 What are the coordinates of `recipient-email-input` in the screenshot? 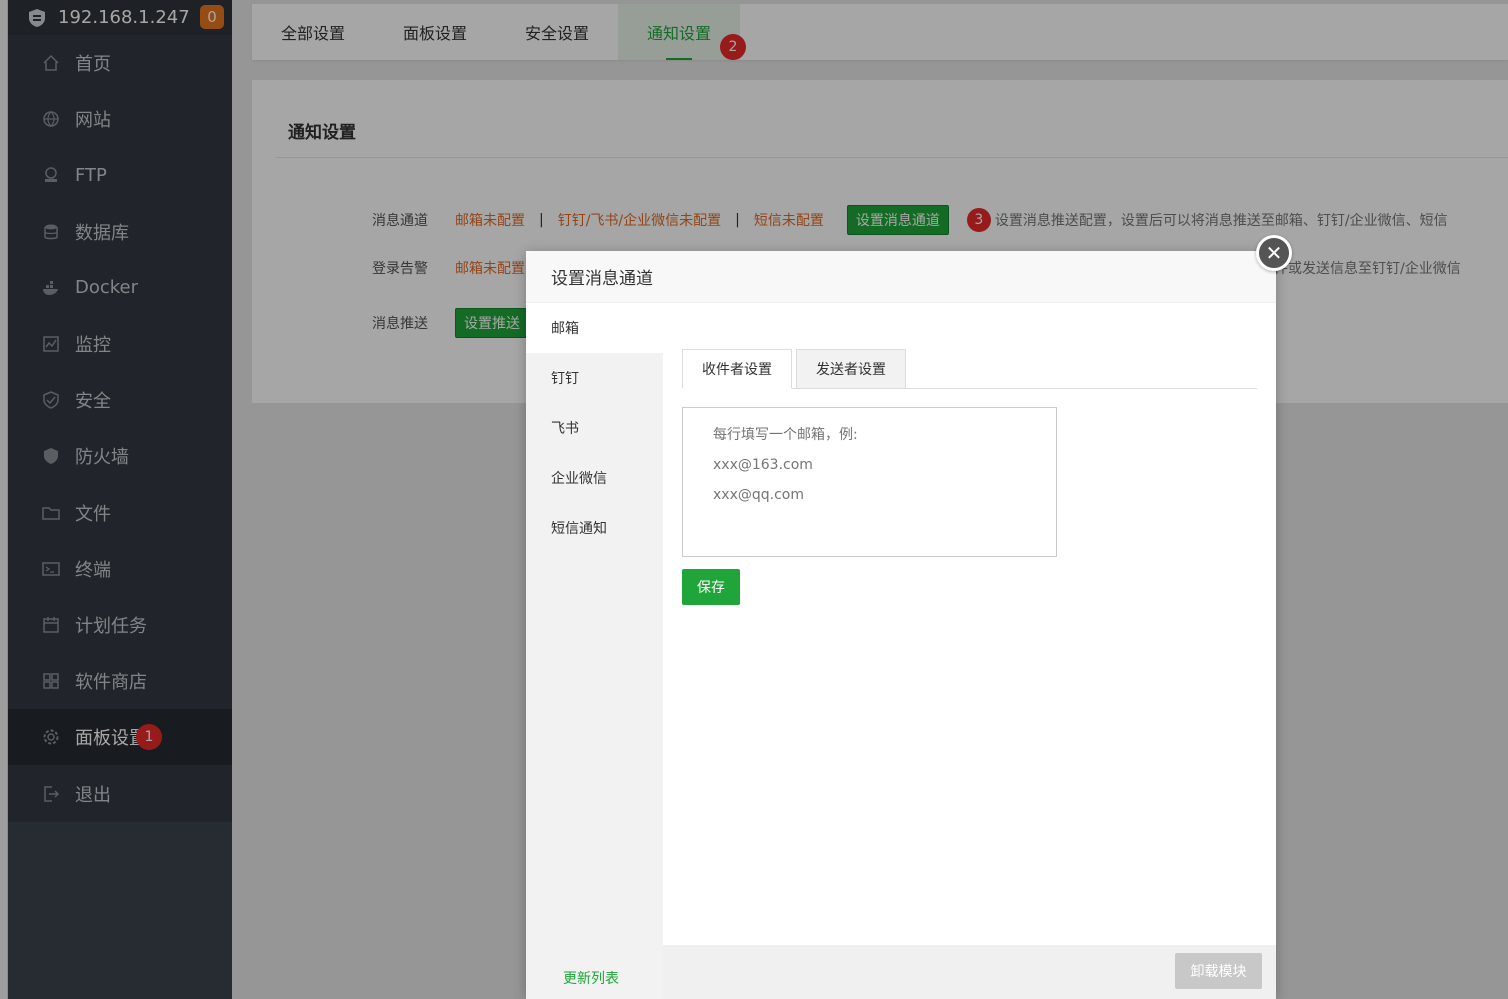 It's located at (869, 482).